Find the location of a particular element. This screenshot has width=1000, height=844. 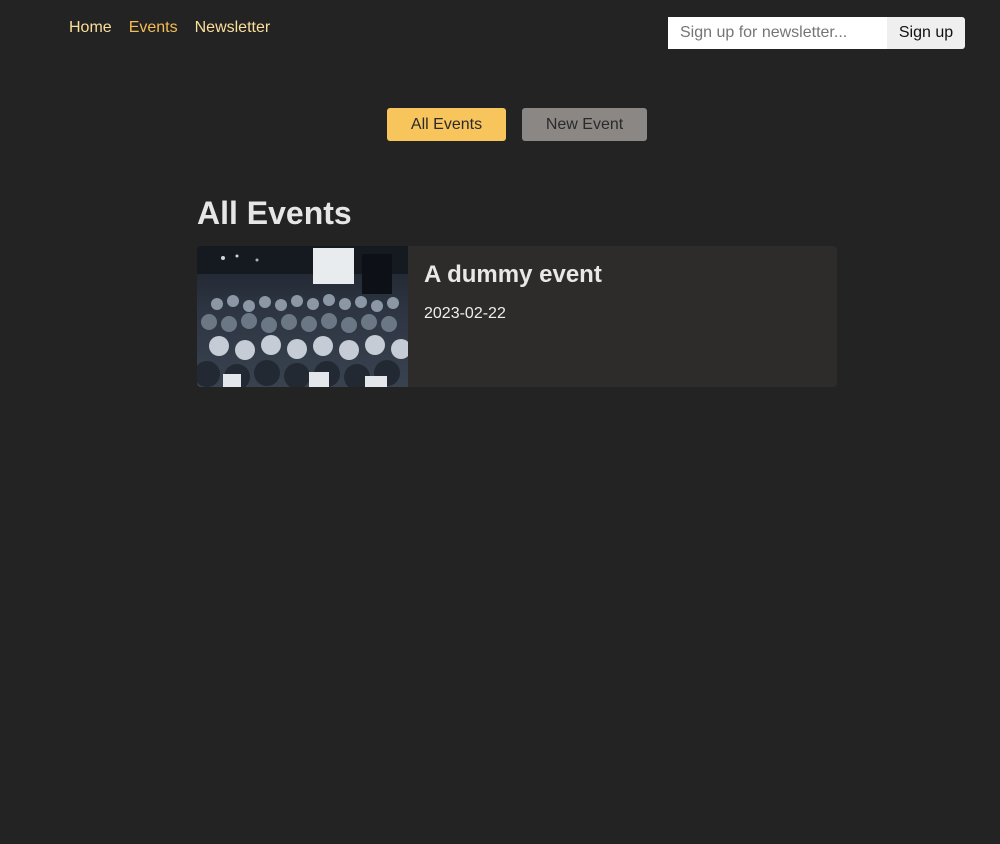

new-event-button: New Event is located at coordinates (584, 124).